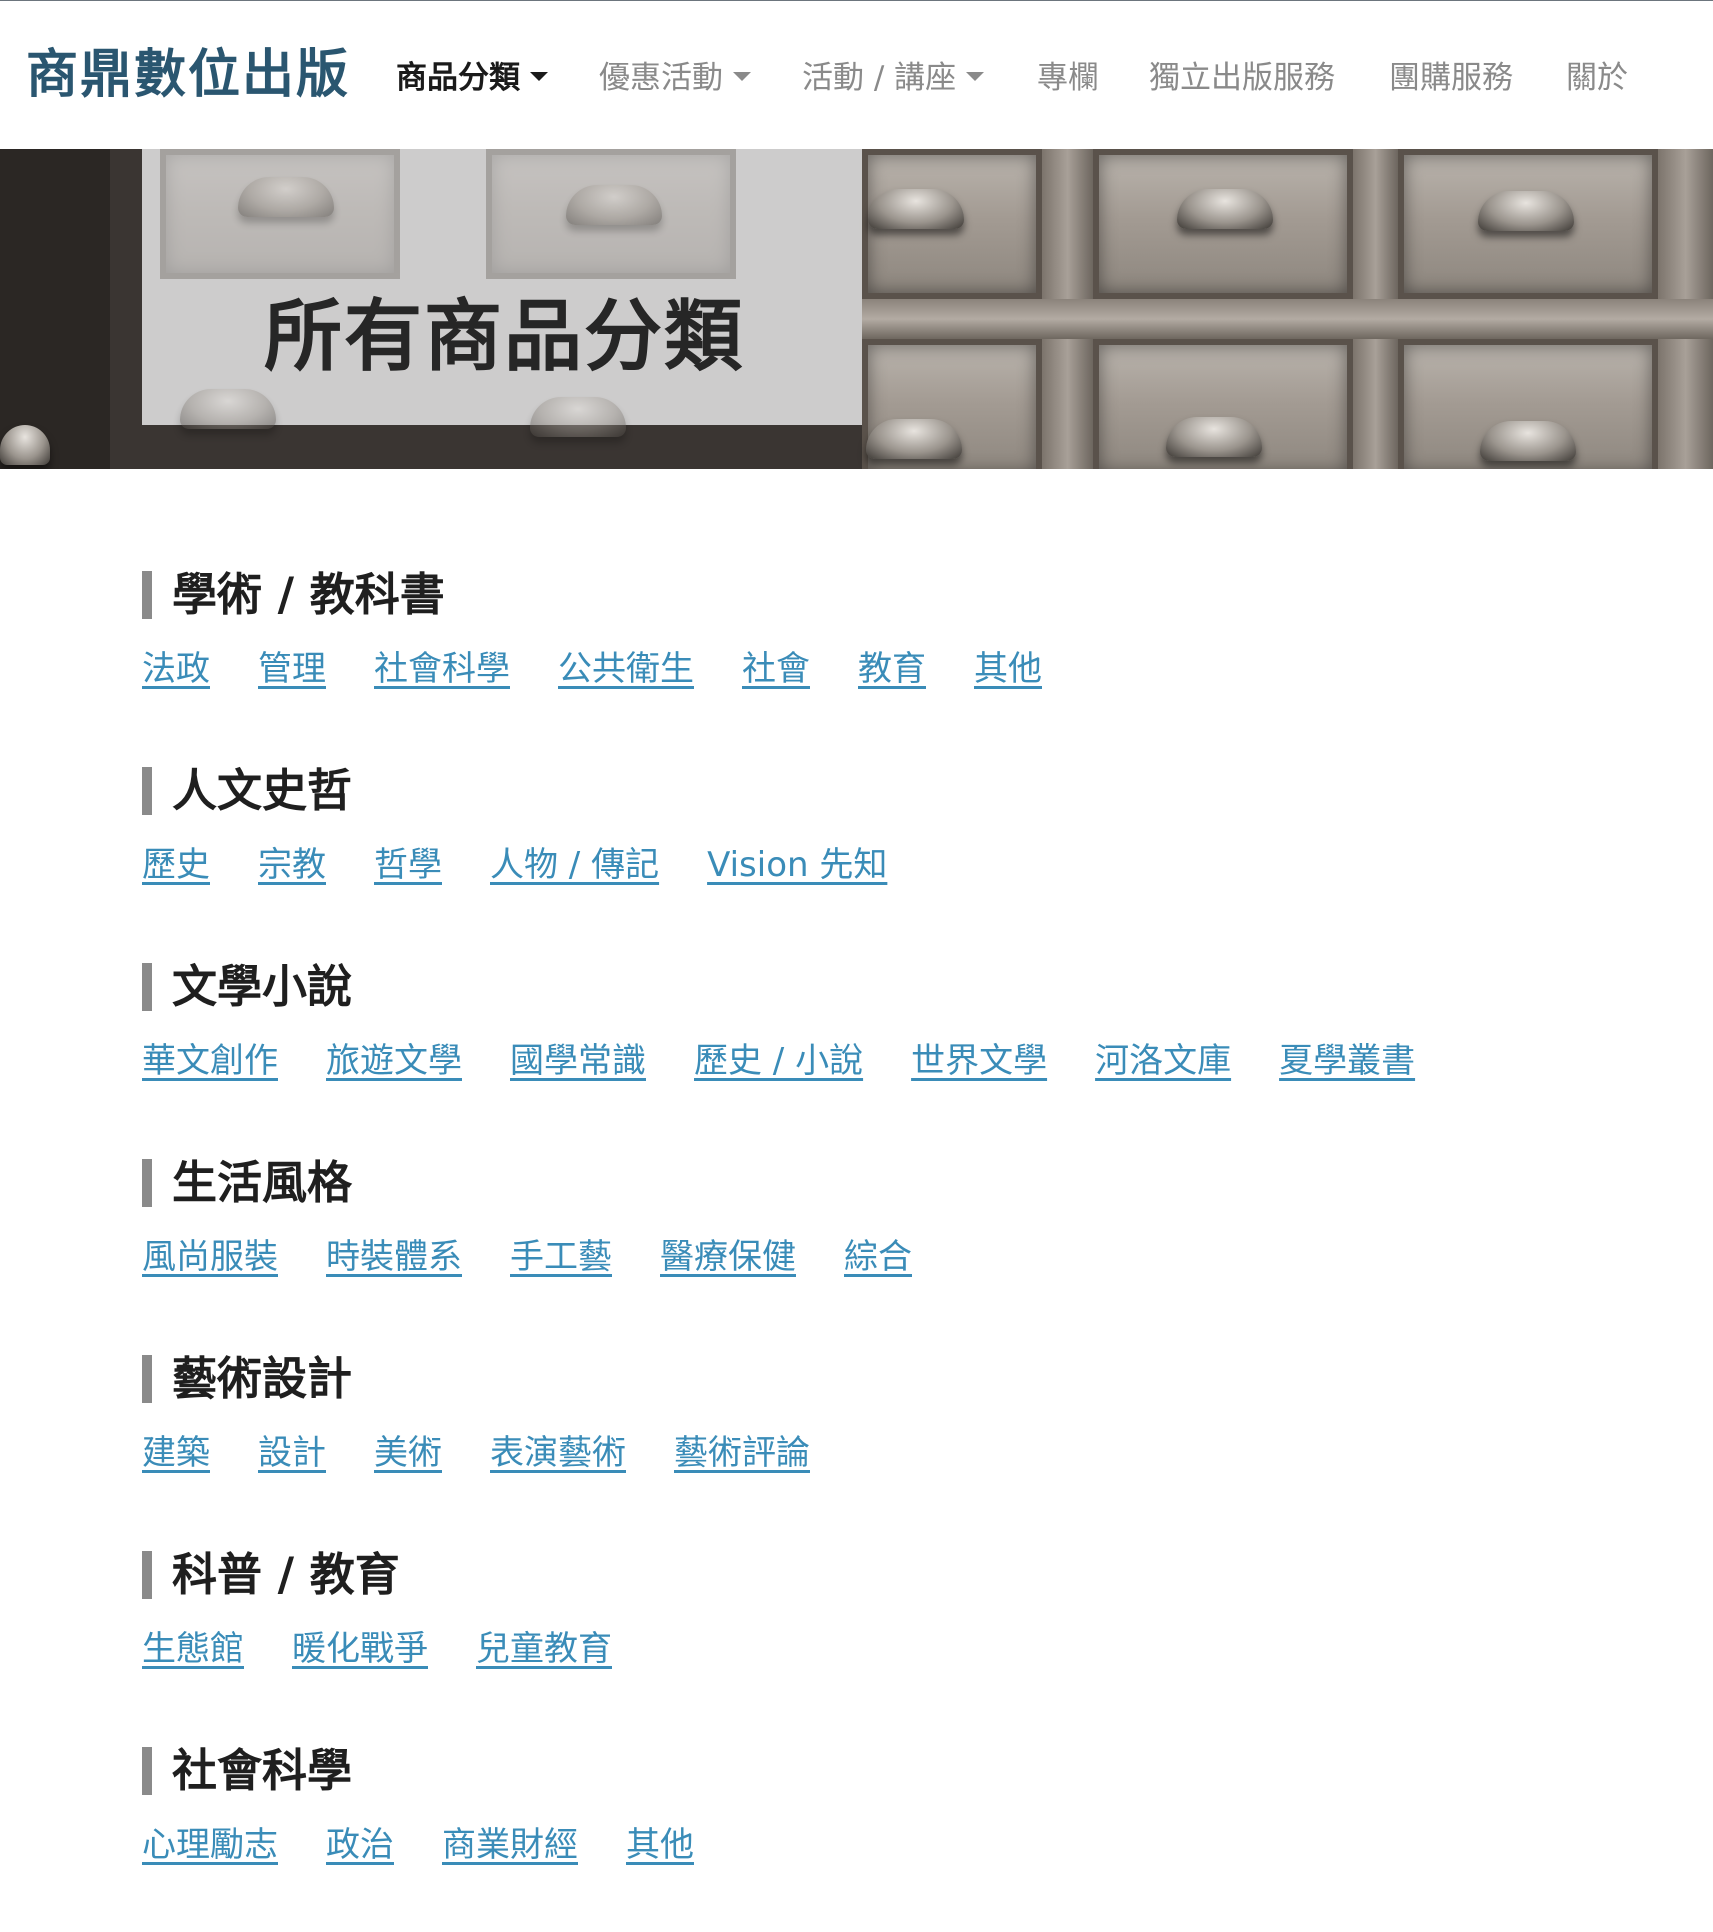  I want to click on nav-item-label: 優惠活動, so click(661, 78).